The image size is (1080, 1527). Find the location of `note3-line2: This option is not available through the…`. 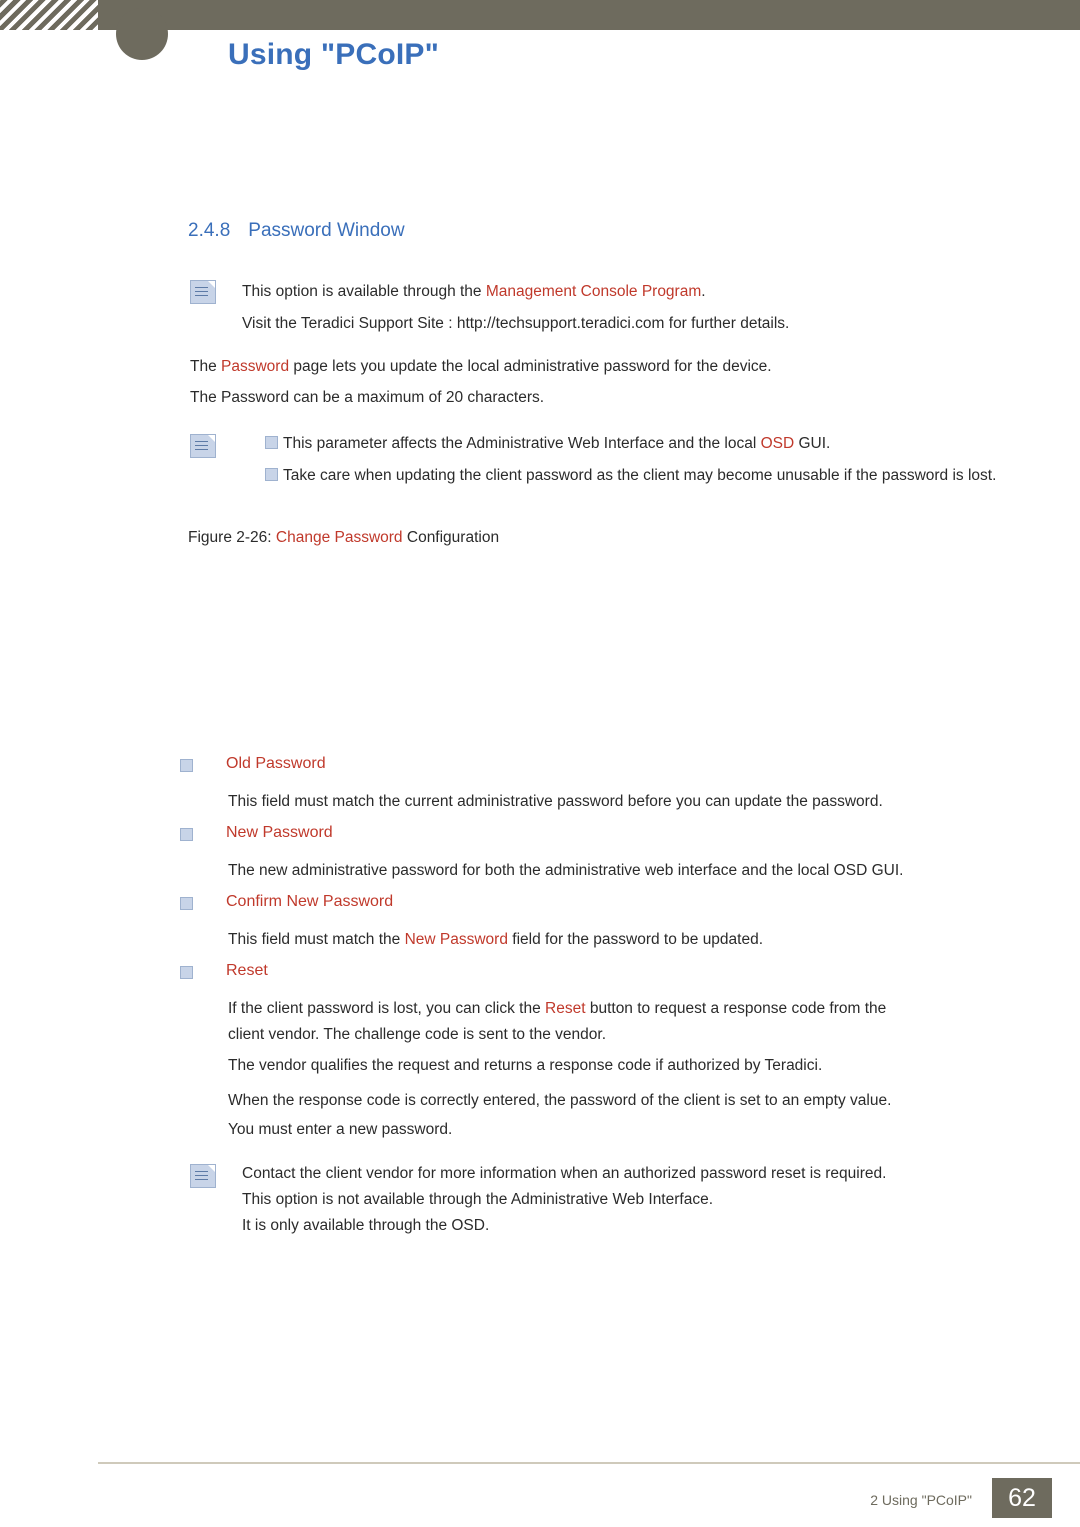

note3-line2: This option is not available through the… is located at coordinates (478, 1199).